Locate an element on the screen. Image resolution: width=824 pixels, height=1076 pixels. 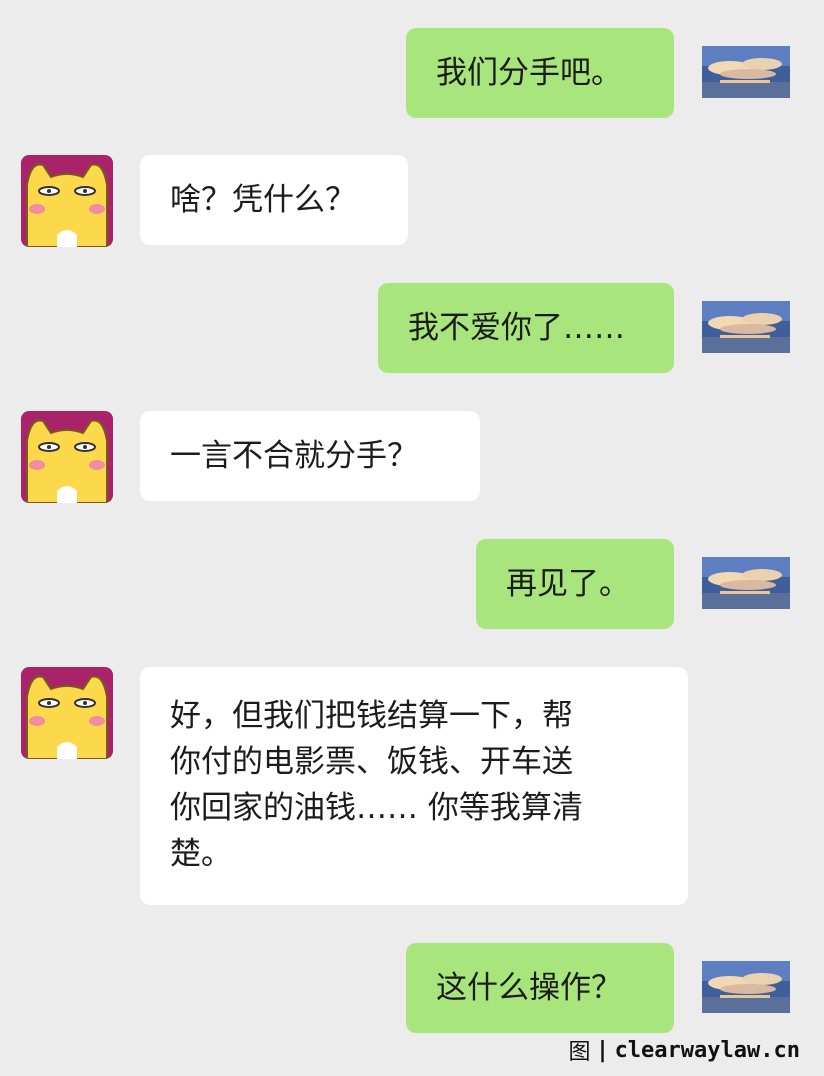
chat-message-row: 这什么操作？ is located at coordinates (412, 989).